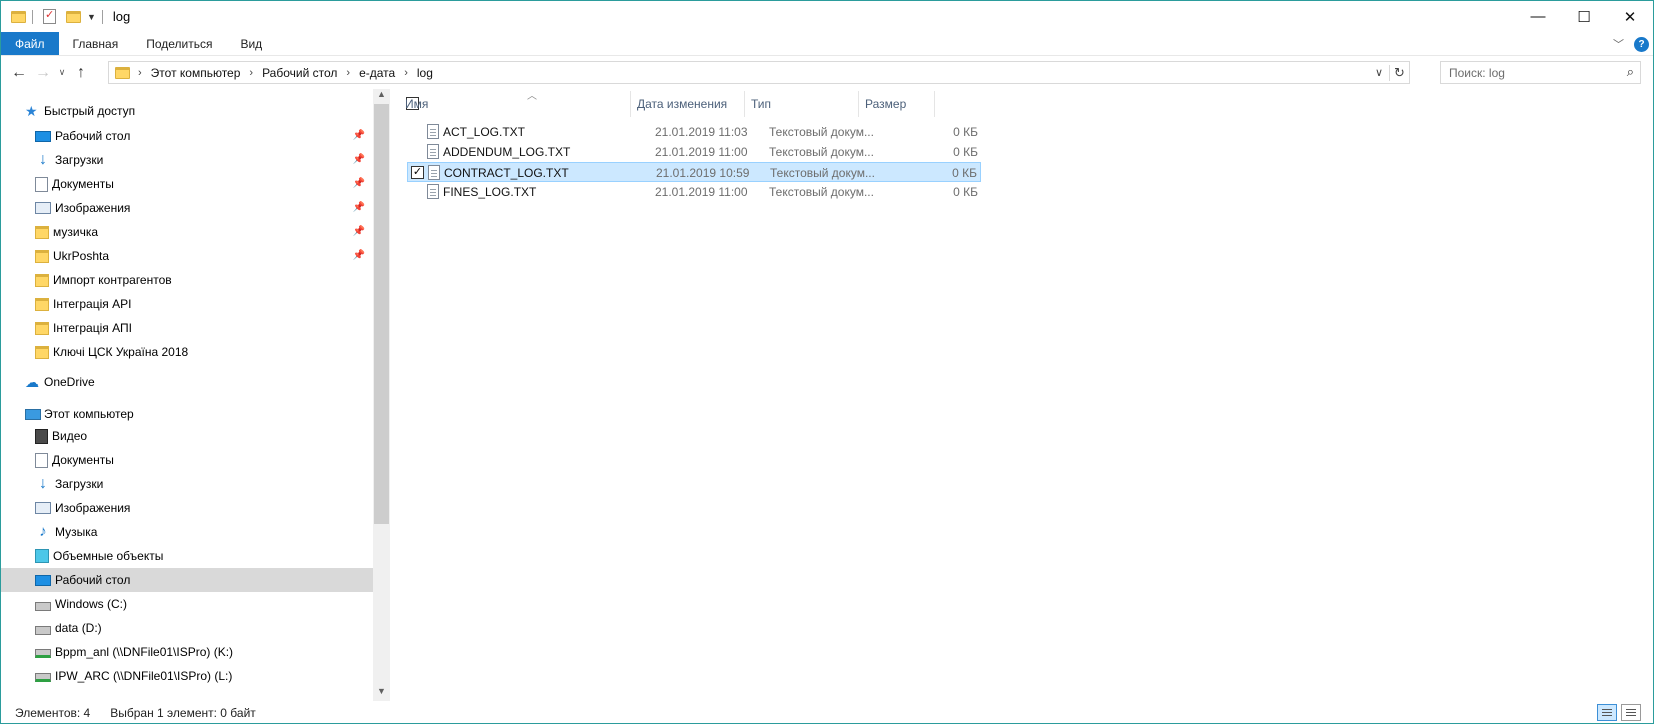 This screenshot has width=1654, height=724. Describe the element at coordinates (73, 16) in the screenshot. I see `new-folder-icon` at that location.